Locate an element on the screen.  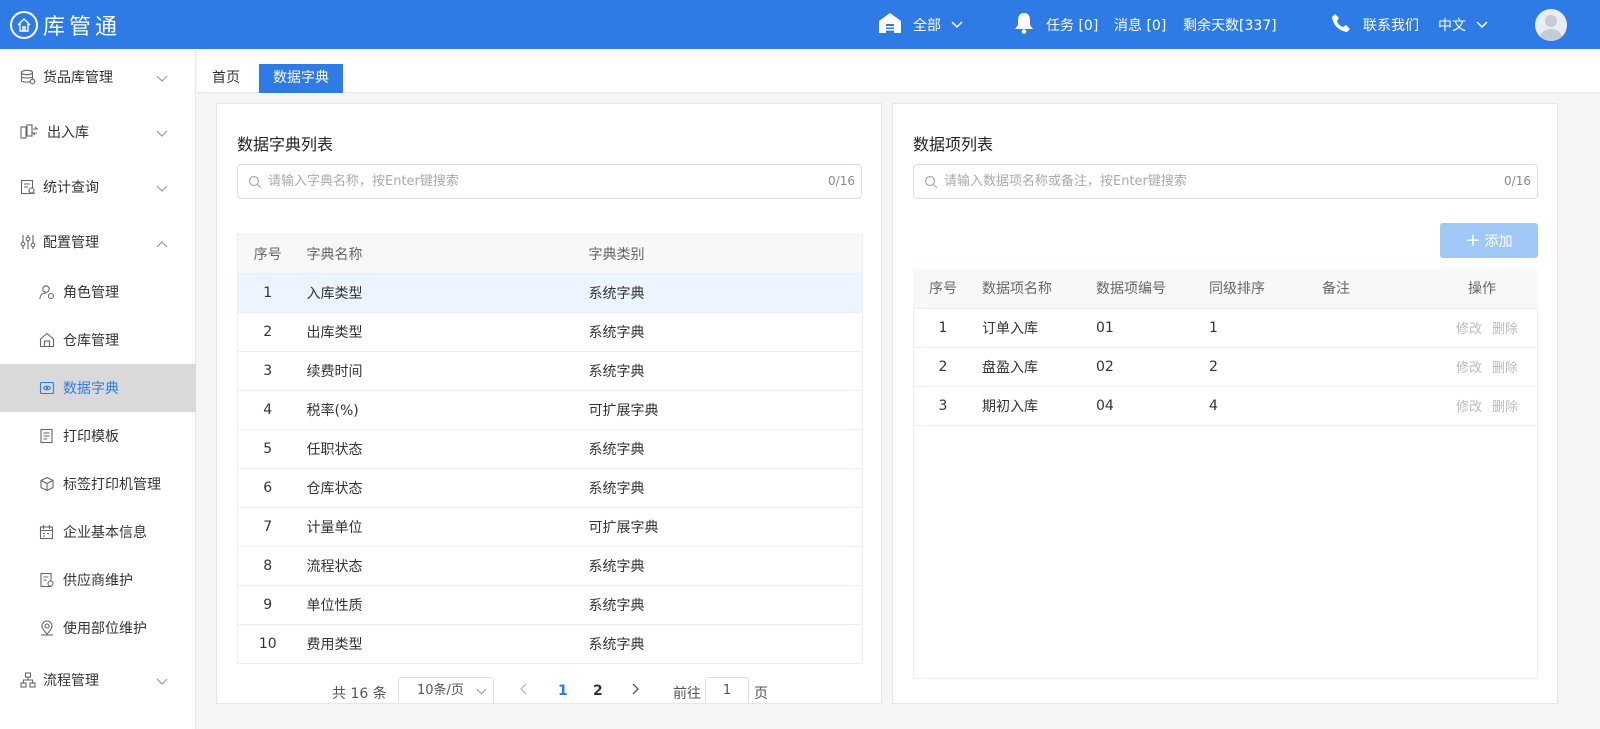
dictionary-search-input is located at coordinates (548, 181).